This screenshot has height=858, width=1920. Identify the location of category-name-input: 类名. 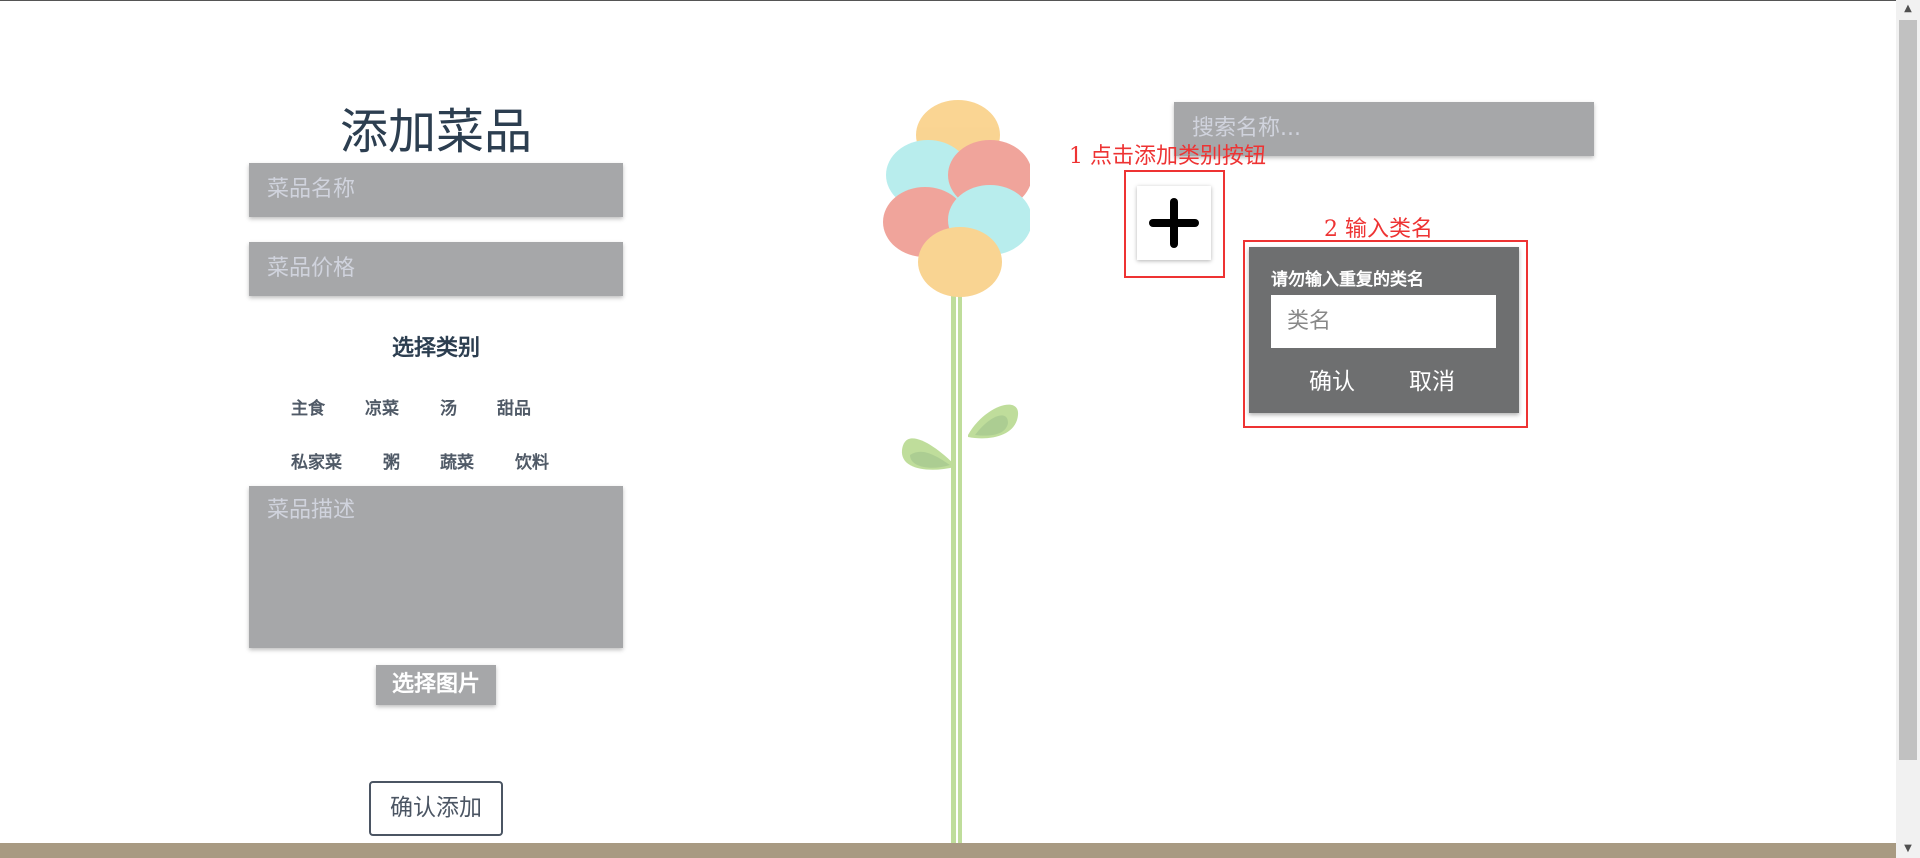
(1383, 321).